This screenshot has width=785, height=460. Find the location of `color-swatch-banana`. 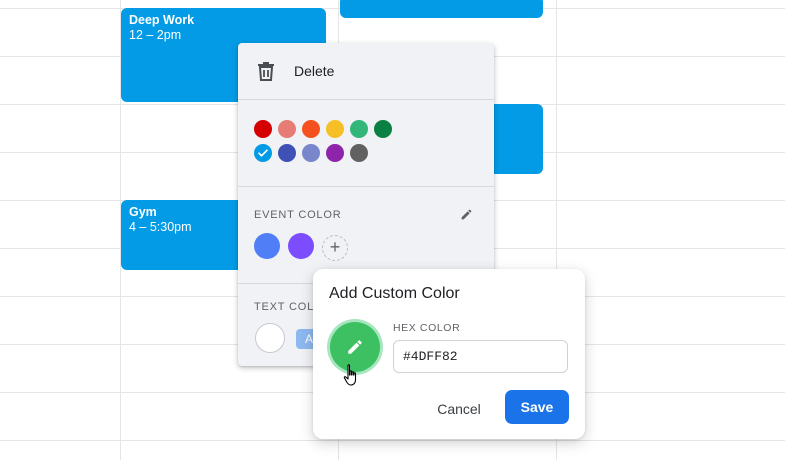

color-swatch-banana is located at coordinates (335, 129).